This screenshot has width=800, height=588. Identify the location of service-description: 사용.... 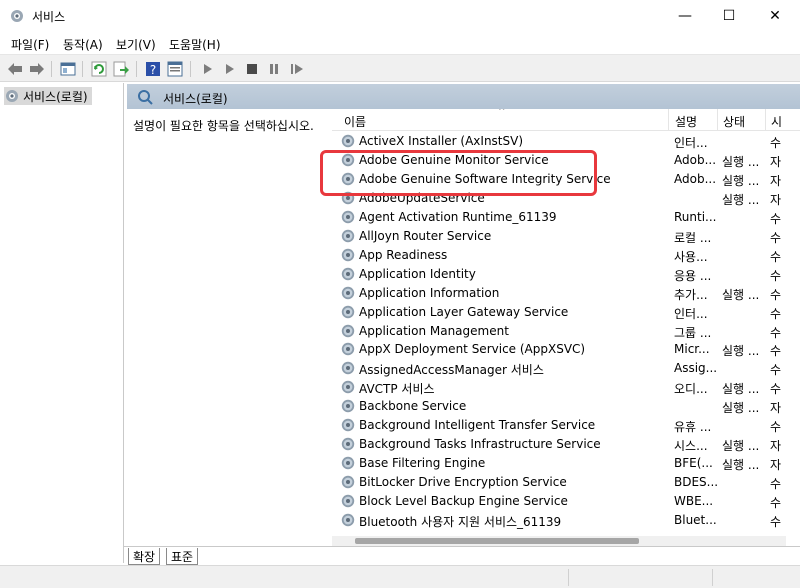
(691, 256).